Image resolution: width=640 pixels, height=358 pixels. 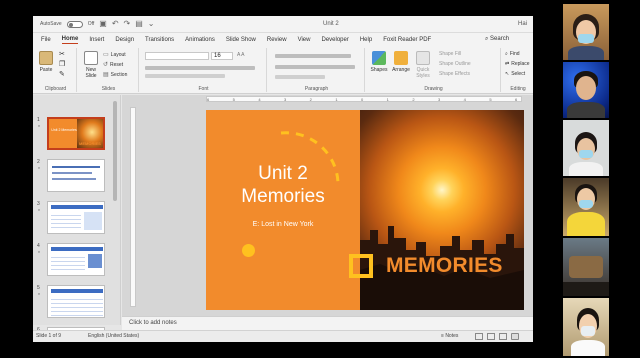 What do you see at coordinates (331, 24) in the screenshot?
I see `document-title: Unit 2` at bounding box center [331, 24].